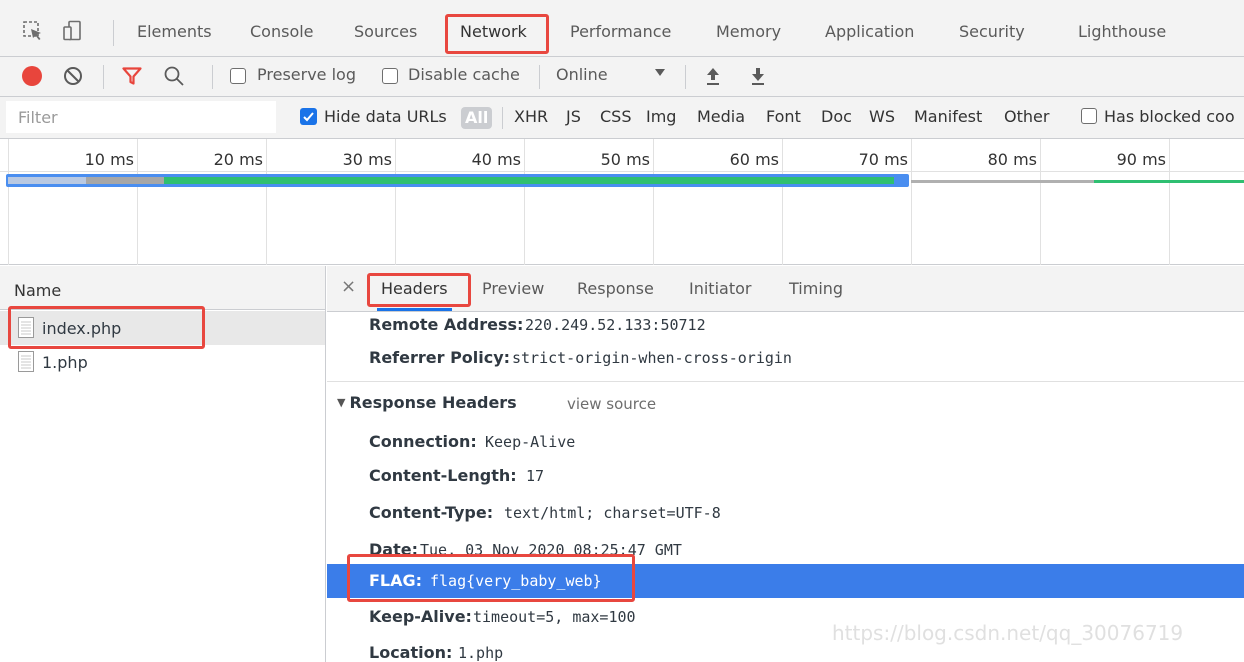  What do you see at coordinates (660, 72) in the screenshot?
I see `chevron-down-icon` at bounding box center [660, 72].